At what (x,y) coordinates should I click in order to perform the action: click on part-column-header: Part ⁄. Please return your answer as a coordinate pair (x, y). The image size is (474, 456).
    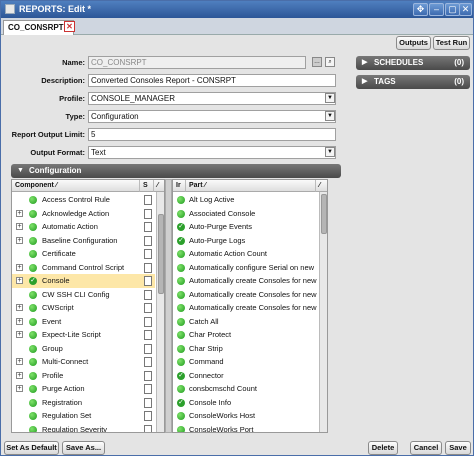
    Looking at the image, I should click on (251, 186).